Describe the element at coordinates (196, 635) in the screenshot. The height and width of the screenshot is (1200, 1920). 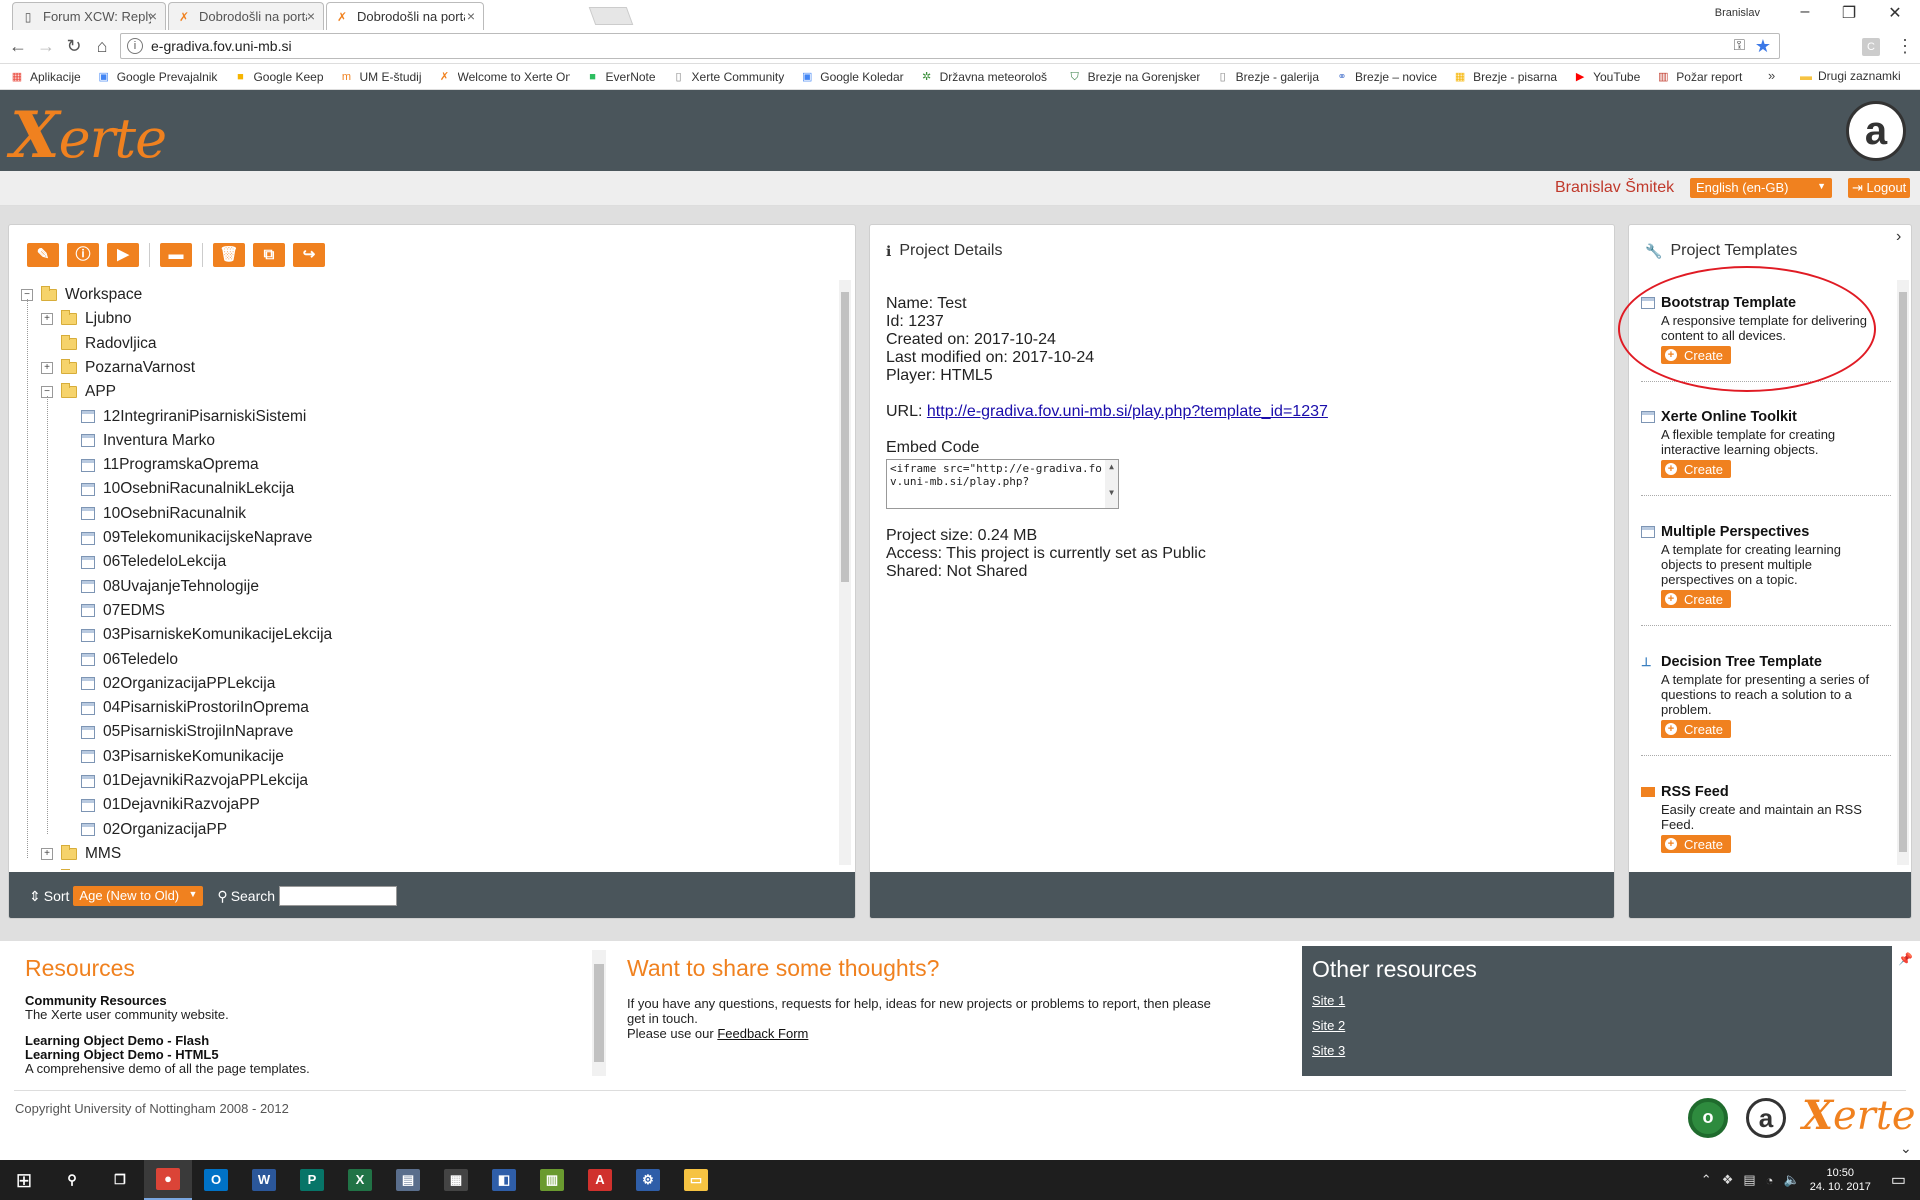
I see `tree-file: 03PisarniskeKomunikacijeLekcija` at that location.